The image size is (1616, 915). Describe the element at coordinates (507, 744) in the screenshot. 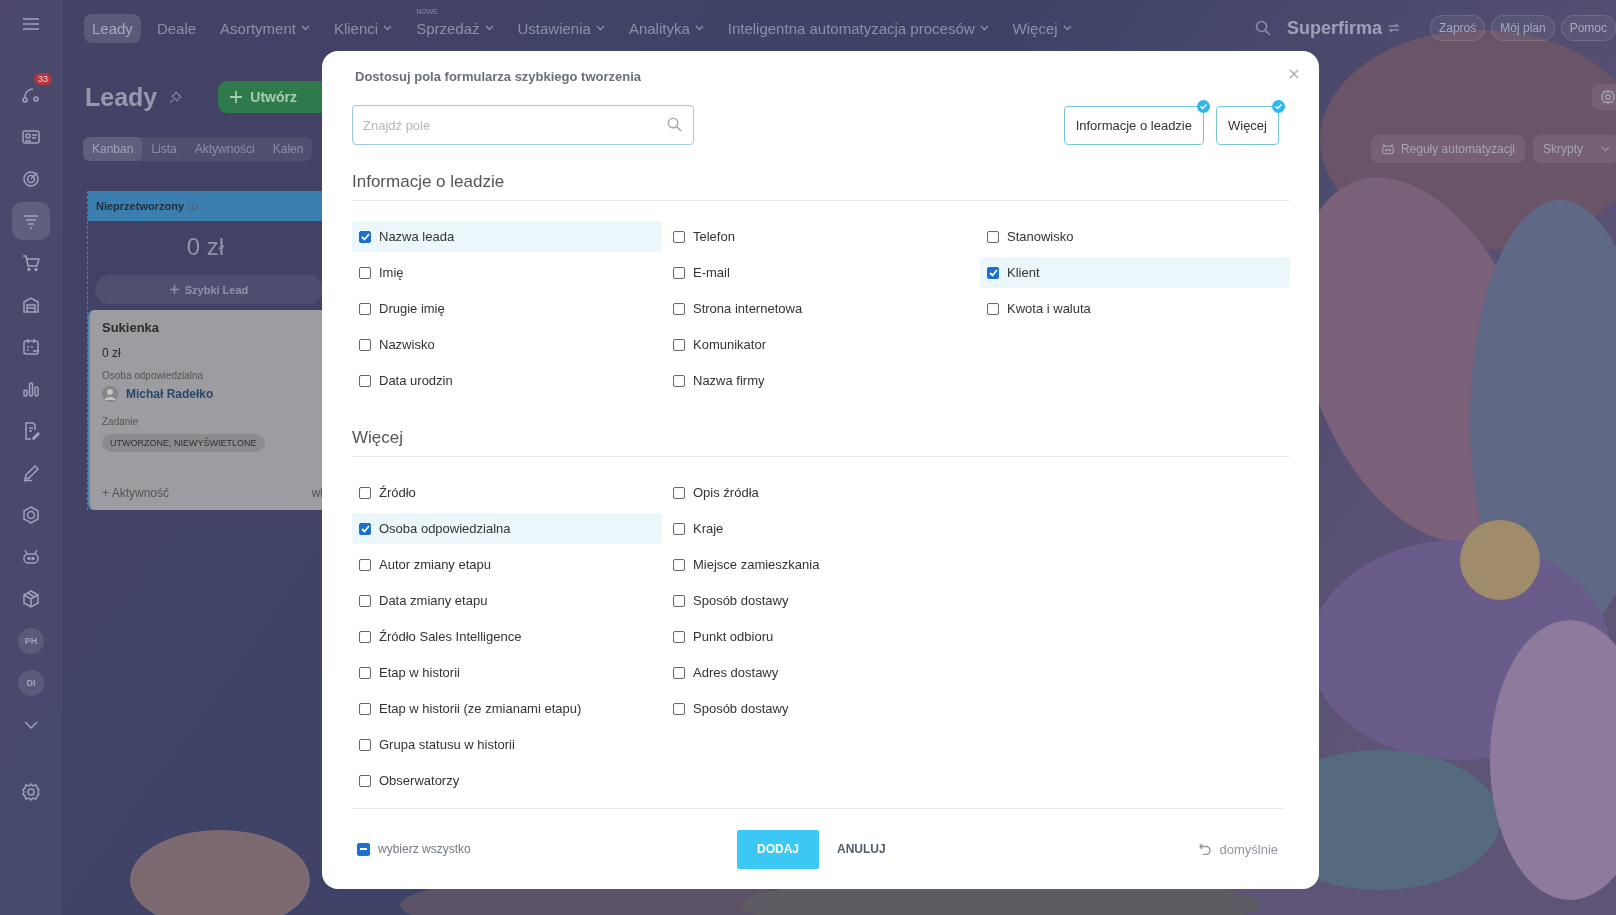

I see `field-option: Grupa statusu w historii` at that location.